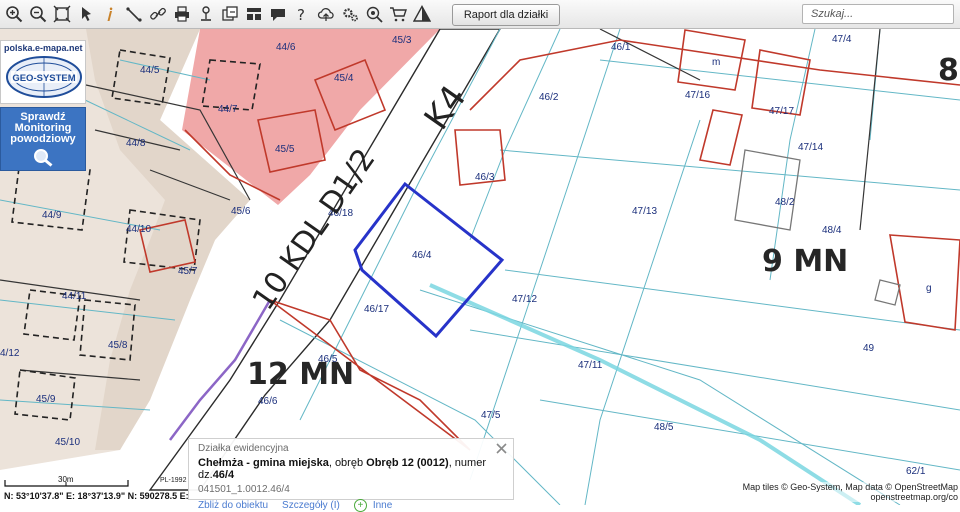 This screenshot has width=960, height=512. I want to click on usage-label: g, so click(929, 288).